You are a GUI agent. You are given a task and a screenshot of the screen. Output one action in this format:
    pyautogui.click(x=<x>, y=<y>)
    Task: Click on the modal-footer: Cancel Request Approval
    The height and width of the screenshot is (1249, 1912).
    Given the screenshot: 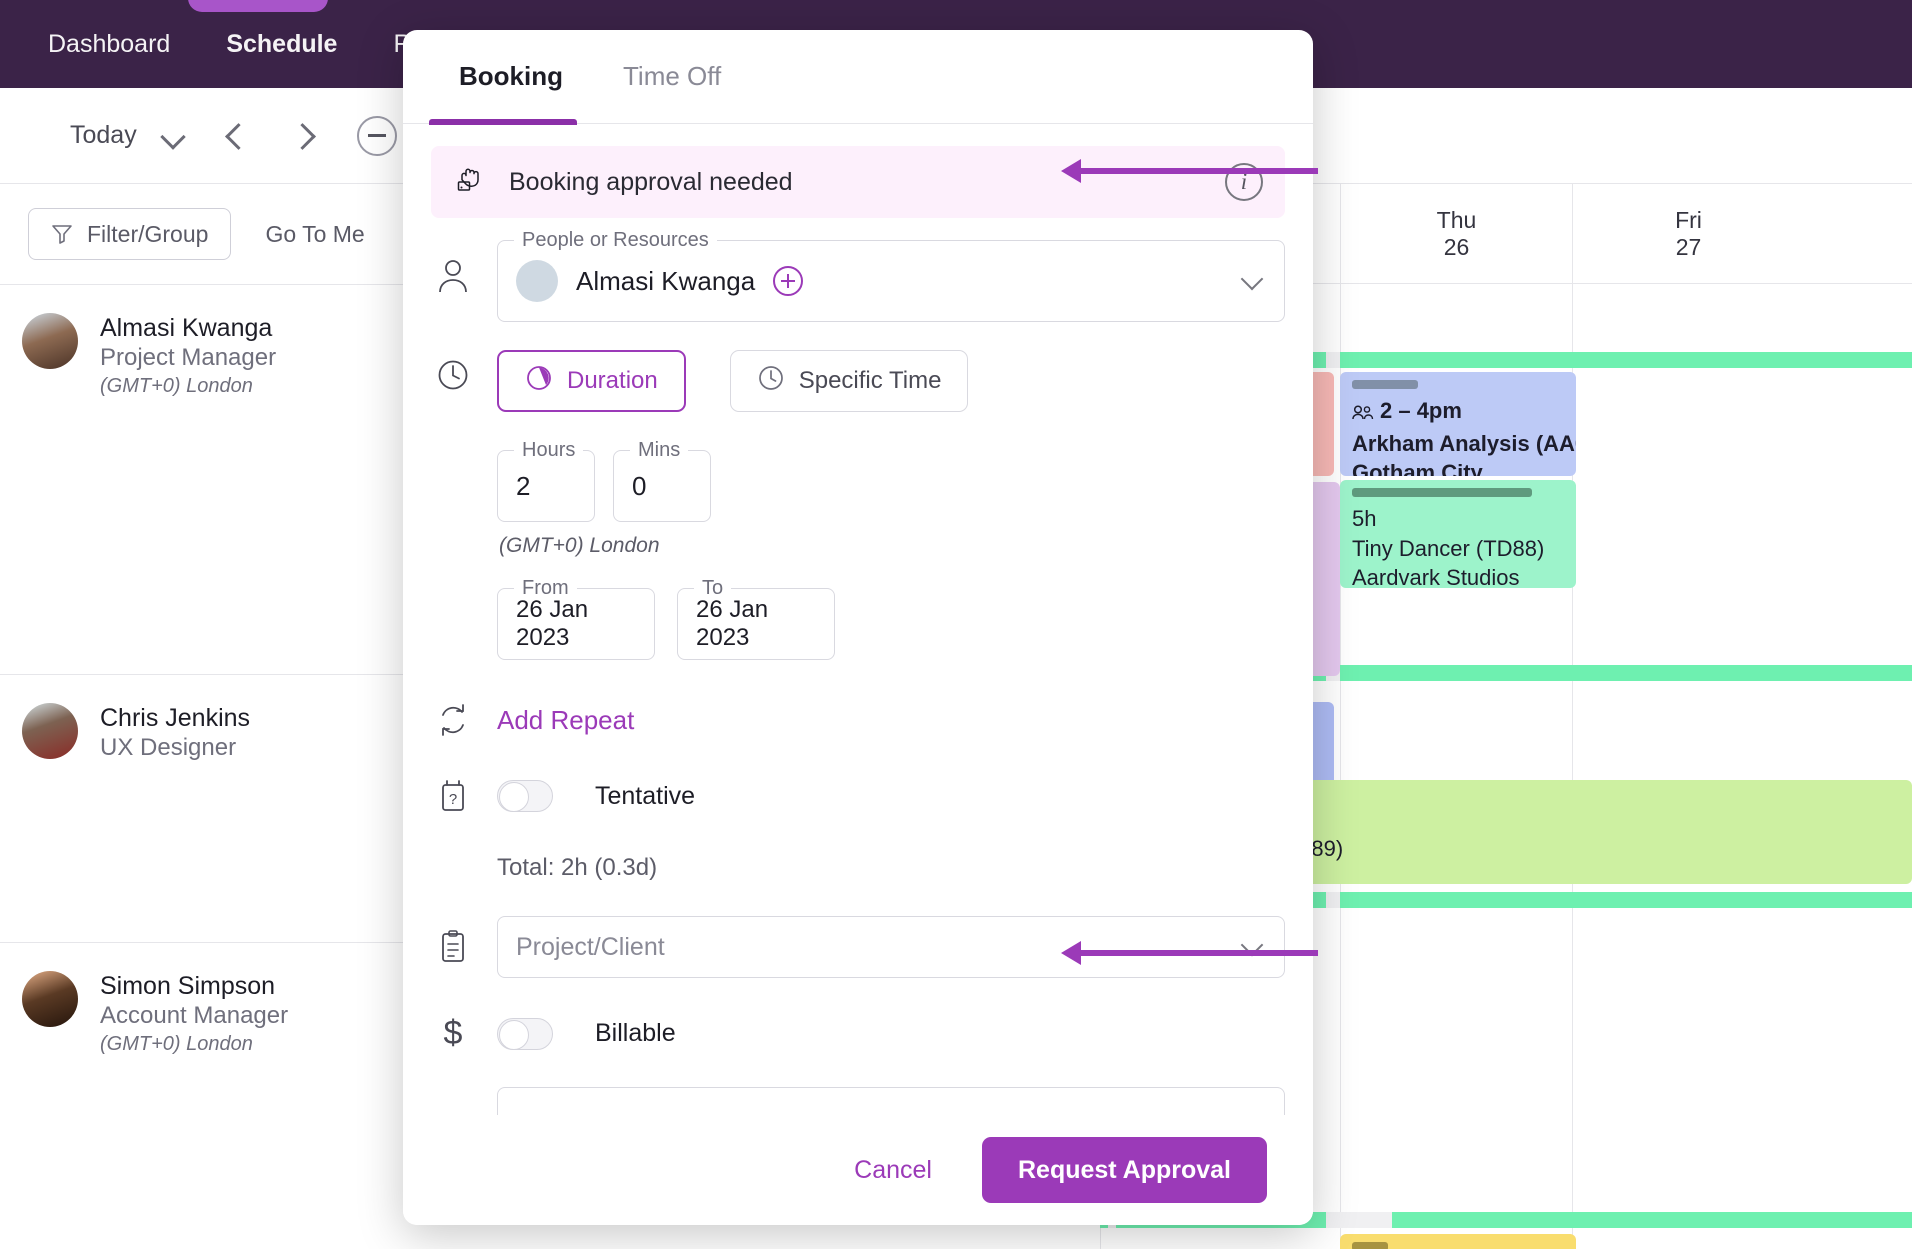 What is the action you would take?
    pyautogui.click(x=858, y=1170)
    